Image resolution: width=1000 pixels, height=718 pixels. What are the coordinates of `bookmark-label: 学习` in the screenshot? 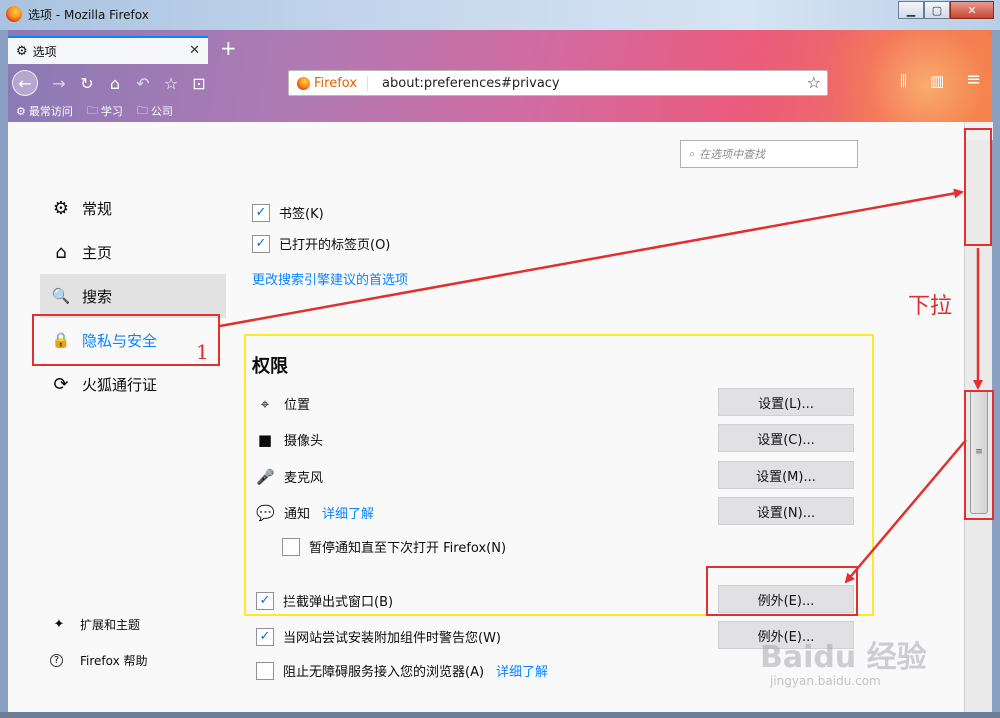 It's located at (111, 111).